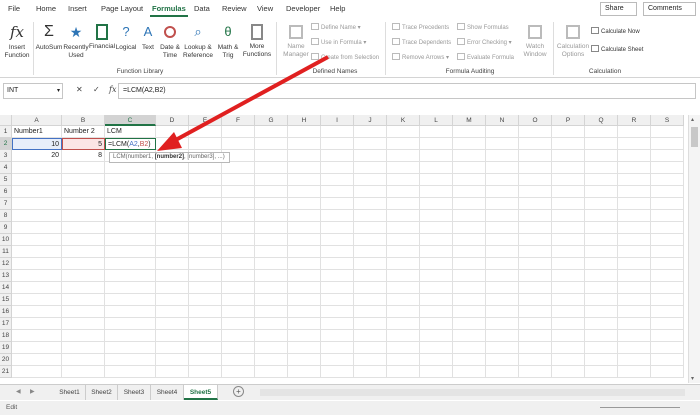 The width and height of the screenshot is (700, 415). What do you see at coordinates (12, 407) in the screenshot?
I see `status-mode: Edit` at bounding box center [12, 407].